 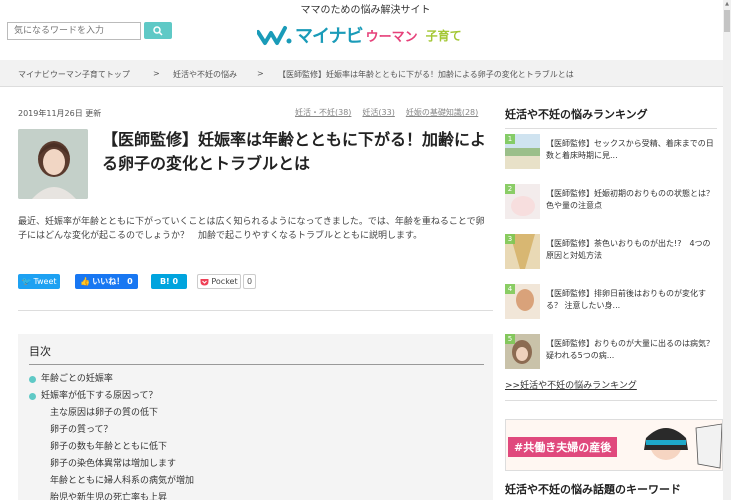 I want to click on toc-item-label: 主な原因は卵子の質の低下, so click(x=104, y=413).